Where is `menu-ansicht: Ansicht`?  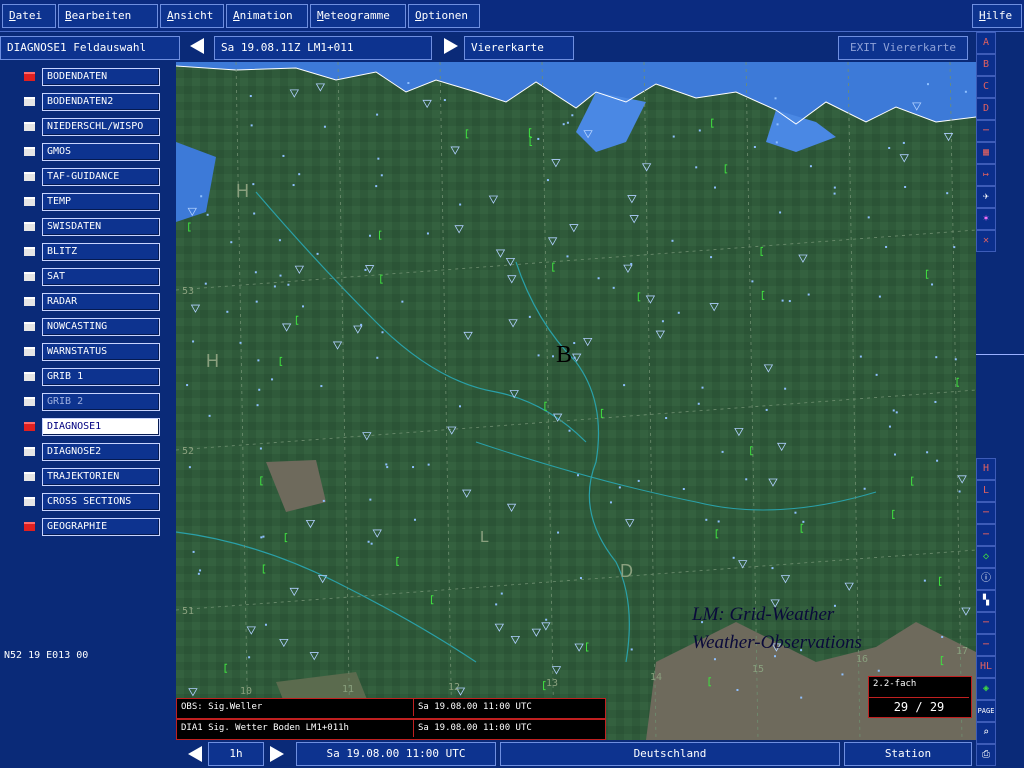 menu-ansicht: Ansicht is located at coordinates (192, 16).